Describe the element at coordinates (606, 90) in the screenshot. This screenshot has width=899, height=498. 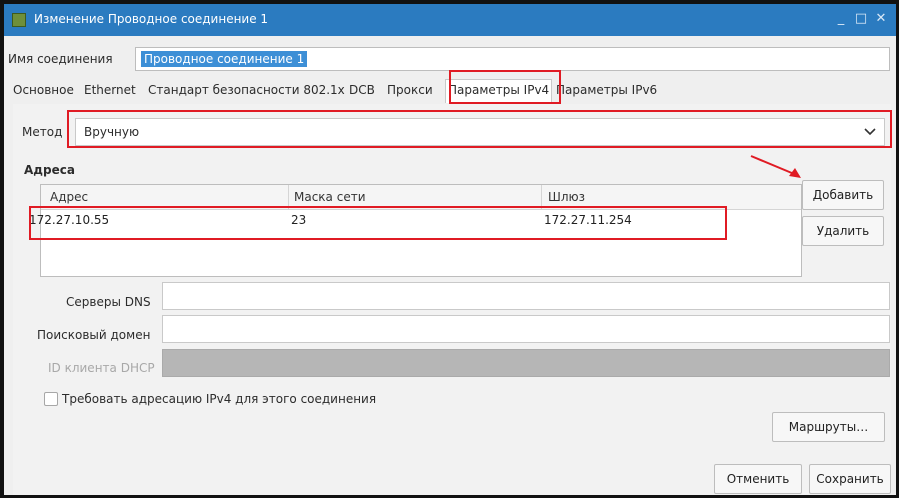
I see `tab-ipv6-settings: Параметры IPv6` at that location.